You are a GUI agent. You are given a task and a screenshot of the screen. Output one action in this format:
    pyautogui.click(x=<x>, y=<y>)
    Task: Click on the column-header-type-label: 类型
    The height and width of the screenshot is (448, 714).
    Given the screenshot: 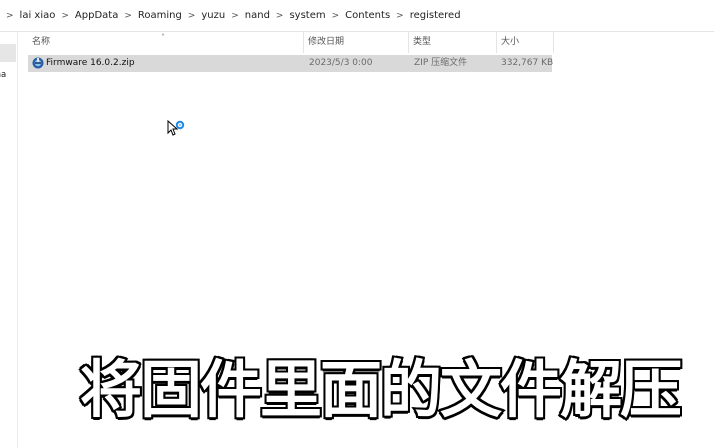 What is the action you would take?
    pyautogui.click(x=422, y=42)
    